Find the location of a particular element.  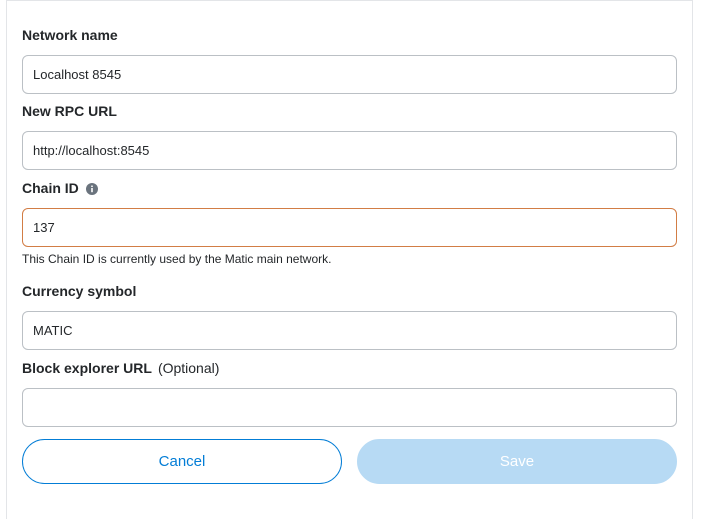

network-name-input is located at coordinates (349, 74).